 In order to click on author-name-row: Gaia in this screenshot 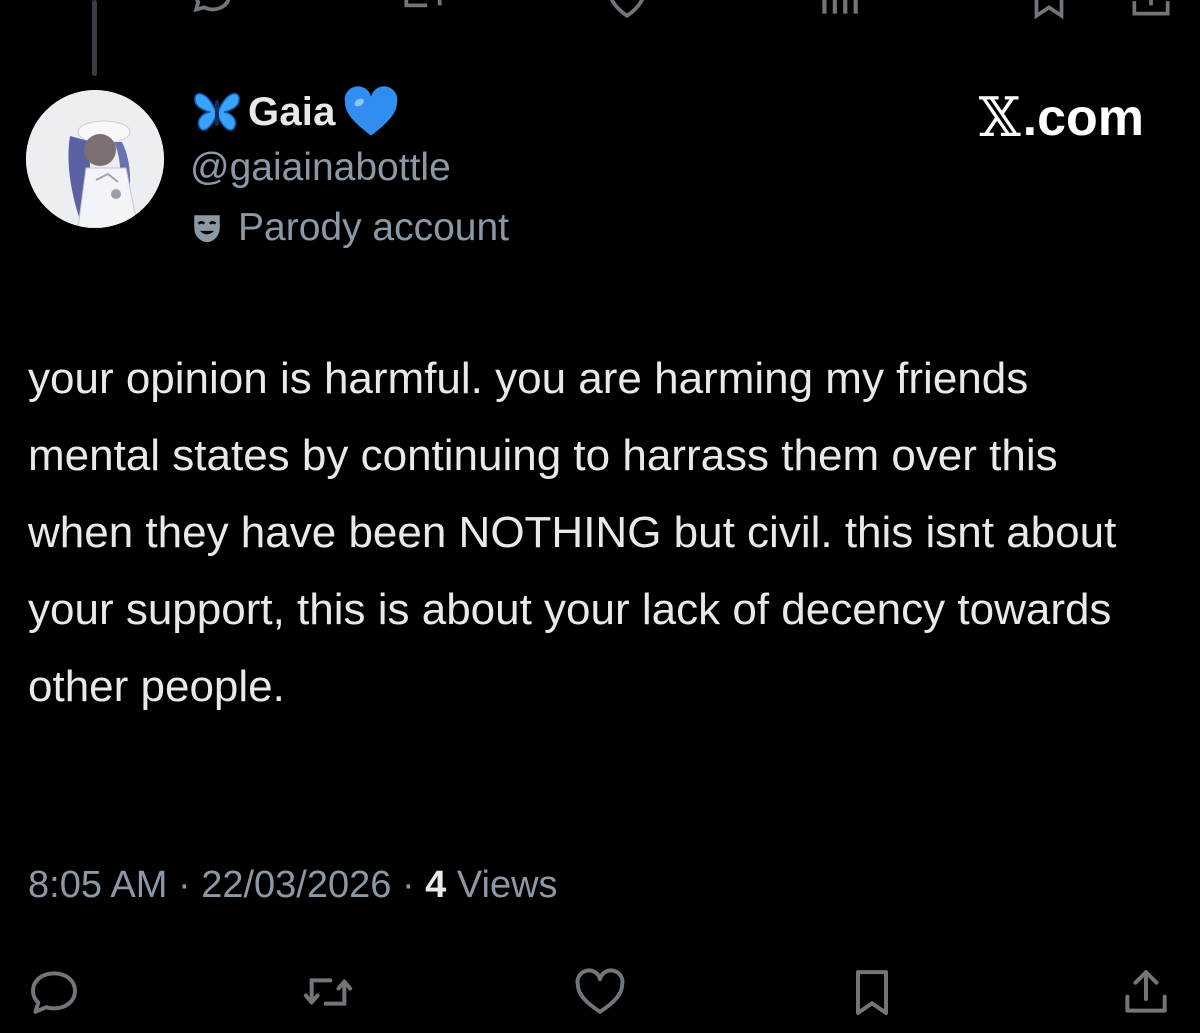, I will do `click(296, 112)`.